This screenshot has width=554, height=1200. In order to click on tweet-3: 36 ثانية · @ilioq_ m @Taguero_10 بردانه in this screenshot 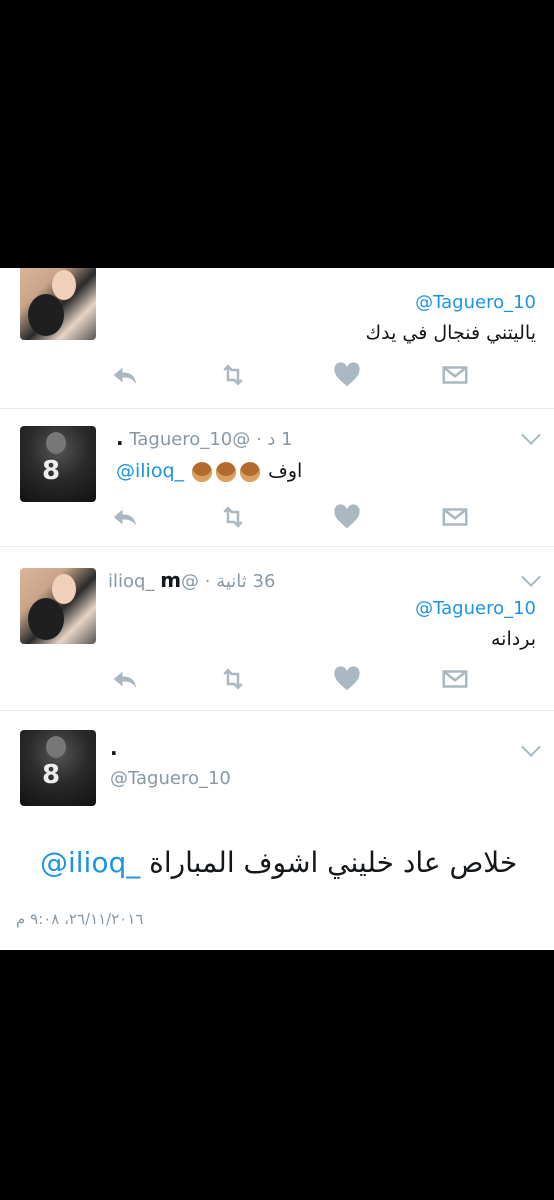, I will do `click(277, 628)`.